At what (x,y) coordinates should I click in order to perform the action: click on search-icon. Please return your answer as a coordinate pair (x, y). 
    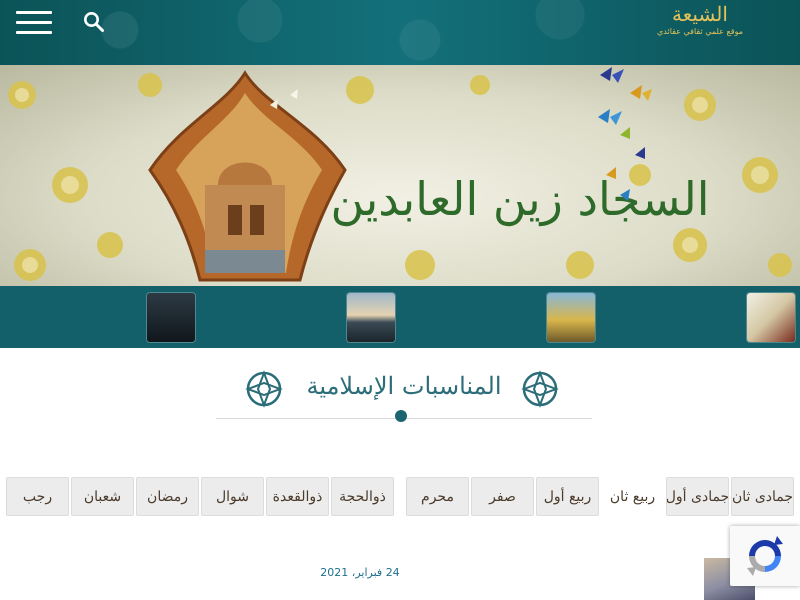
    Looking at the image, I should click on (94, 22).